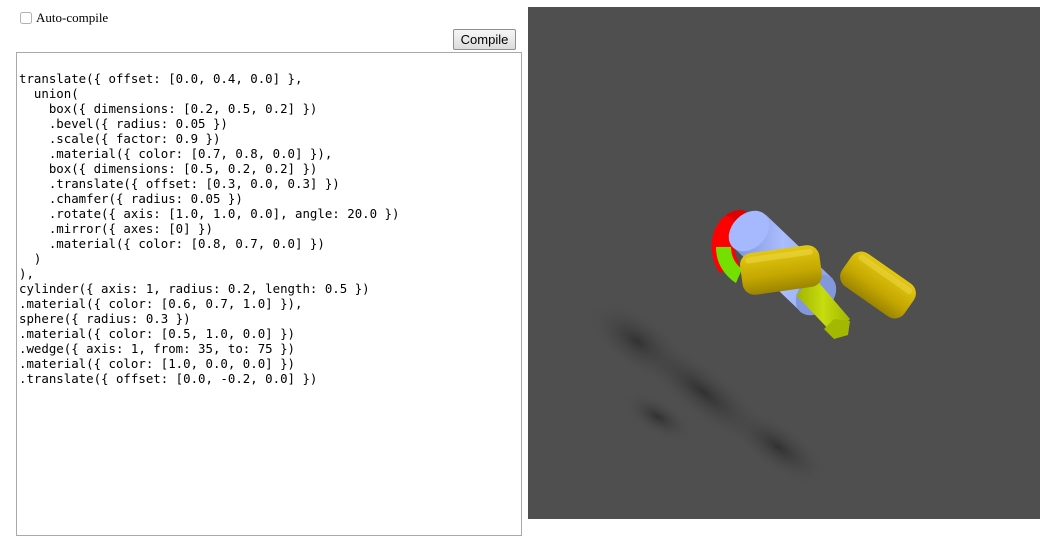 This screenshot has height=544, width=1051. What do you see at coordinates (26, 18) in the screenshot?
I see `auto-compile-checkbox` at bounding box center [26, 18].